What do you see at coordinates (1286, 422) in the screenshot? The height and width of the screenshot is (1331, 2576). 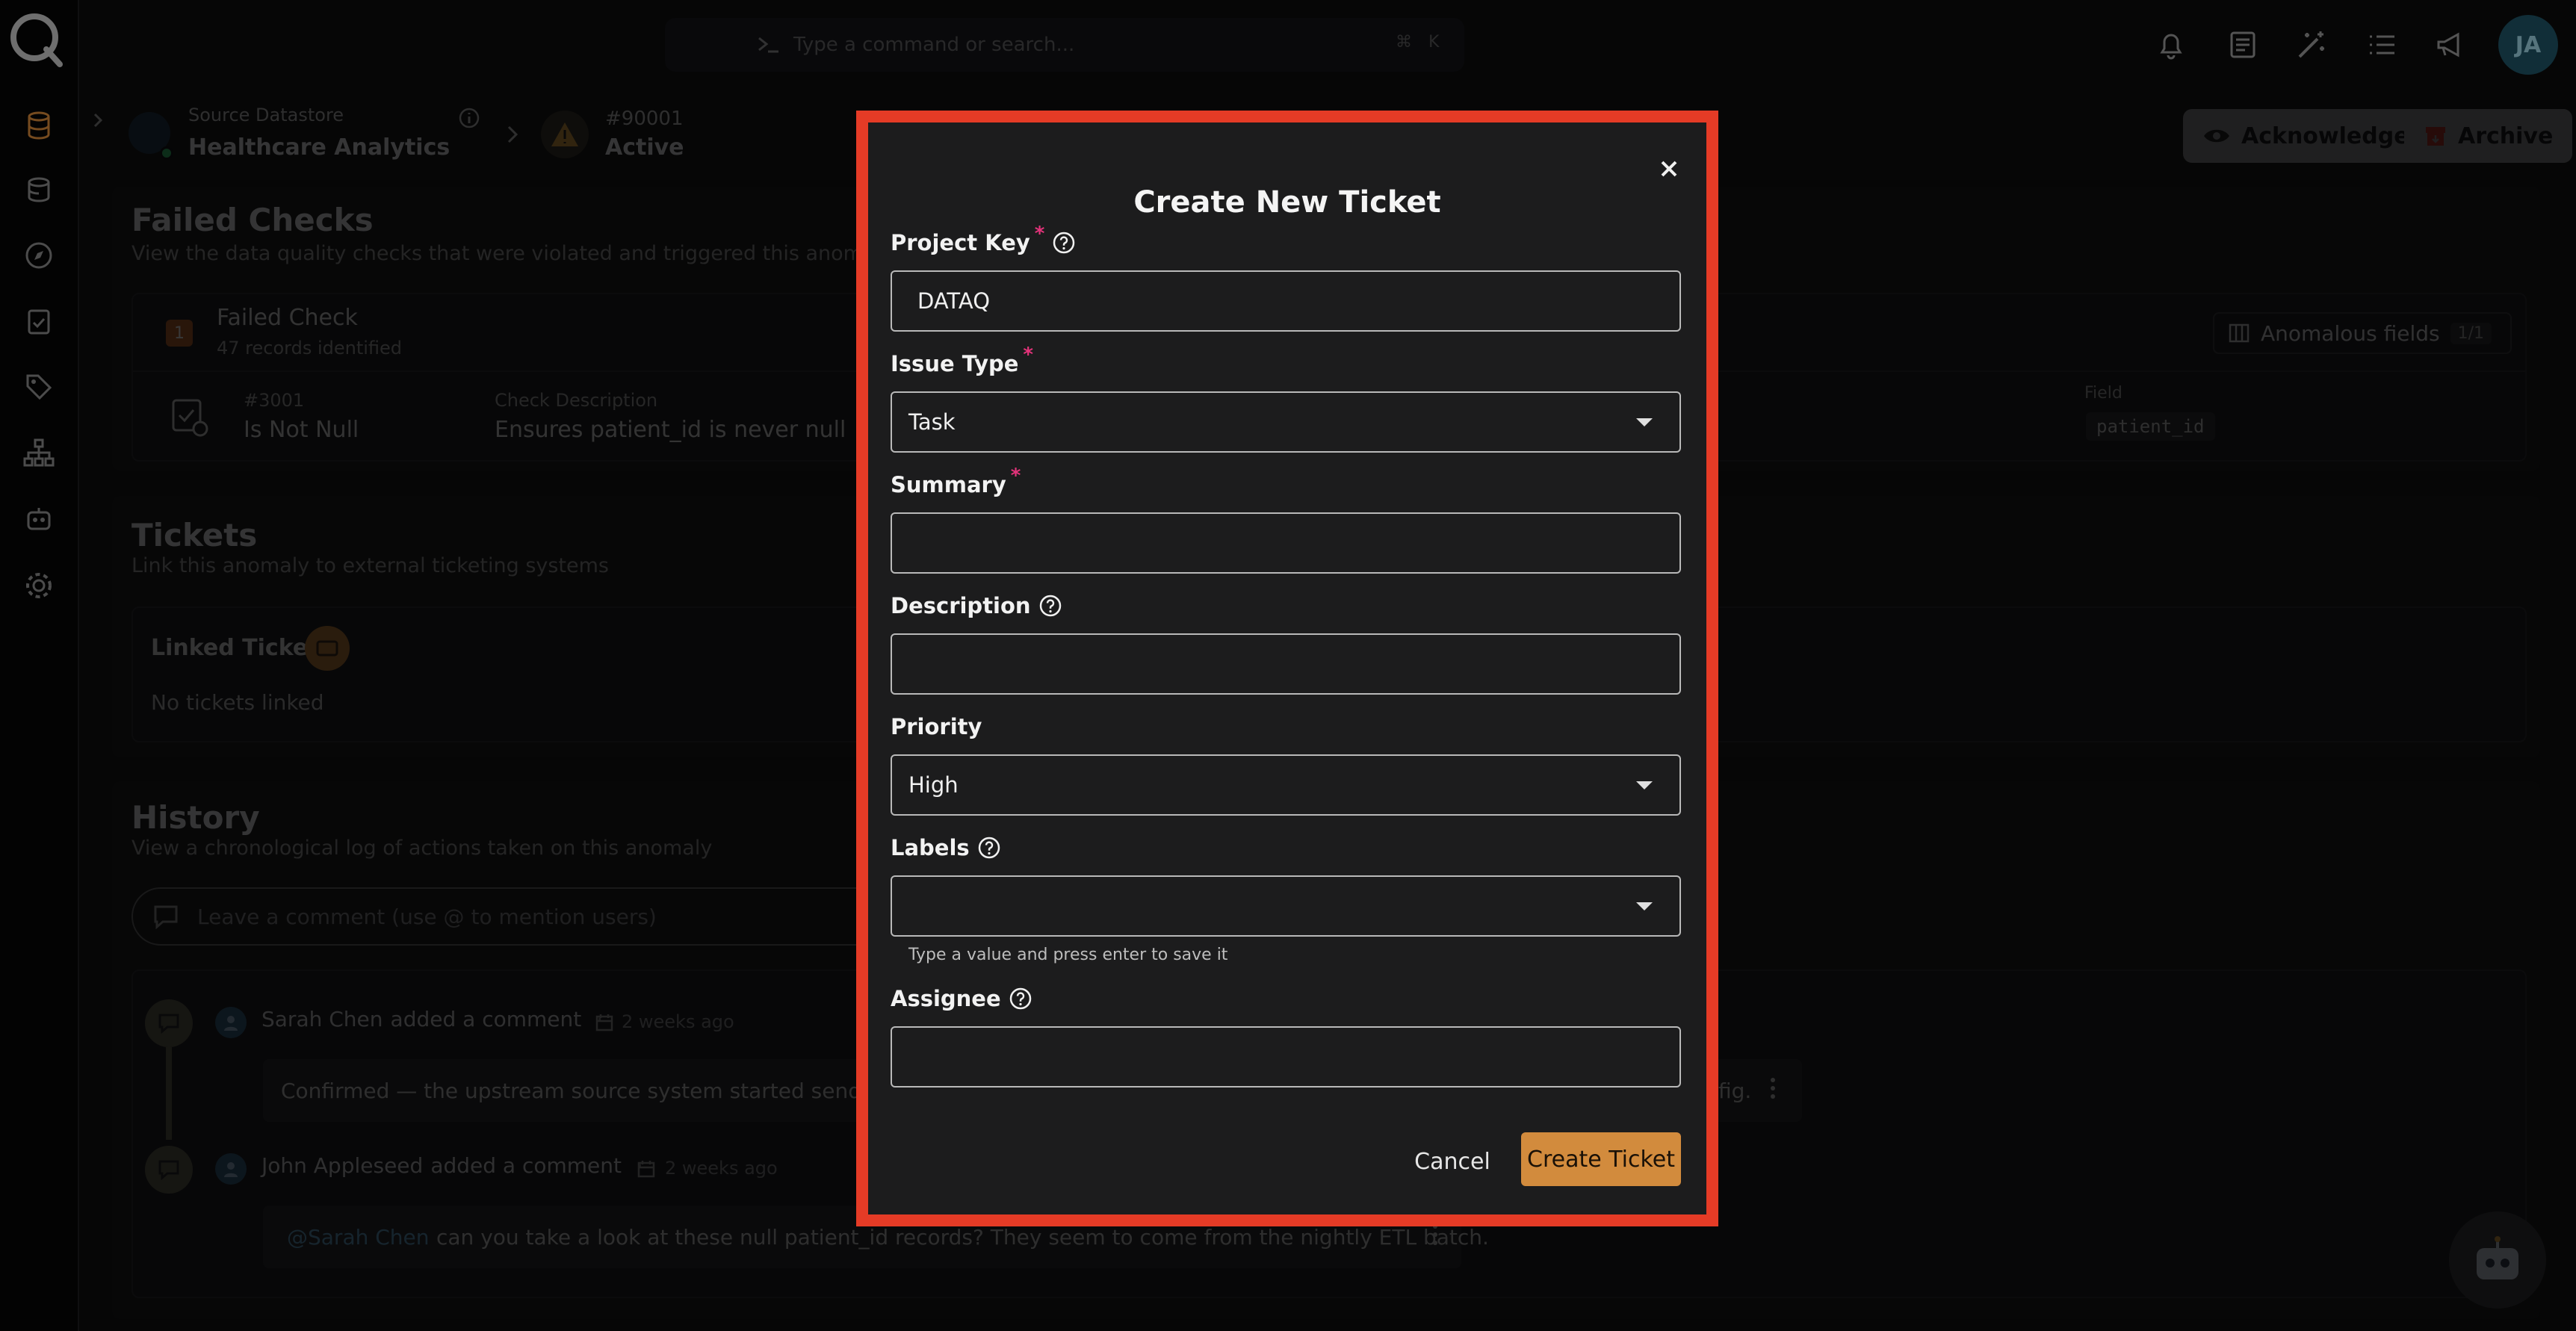 I see `issue-type-select: Task` at bounding box center [1286, 422].